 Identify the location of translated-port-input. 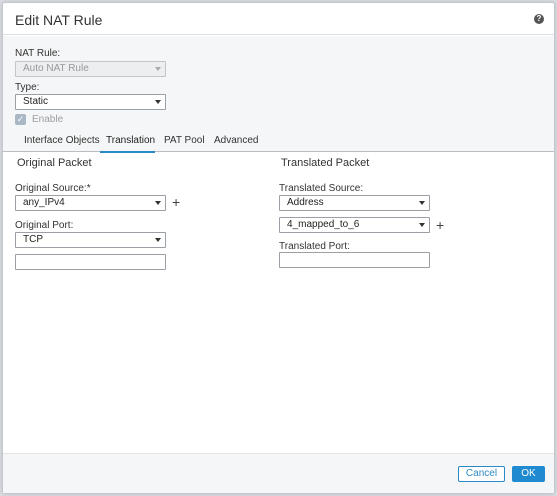
(354, 260).